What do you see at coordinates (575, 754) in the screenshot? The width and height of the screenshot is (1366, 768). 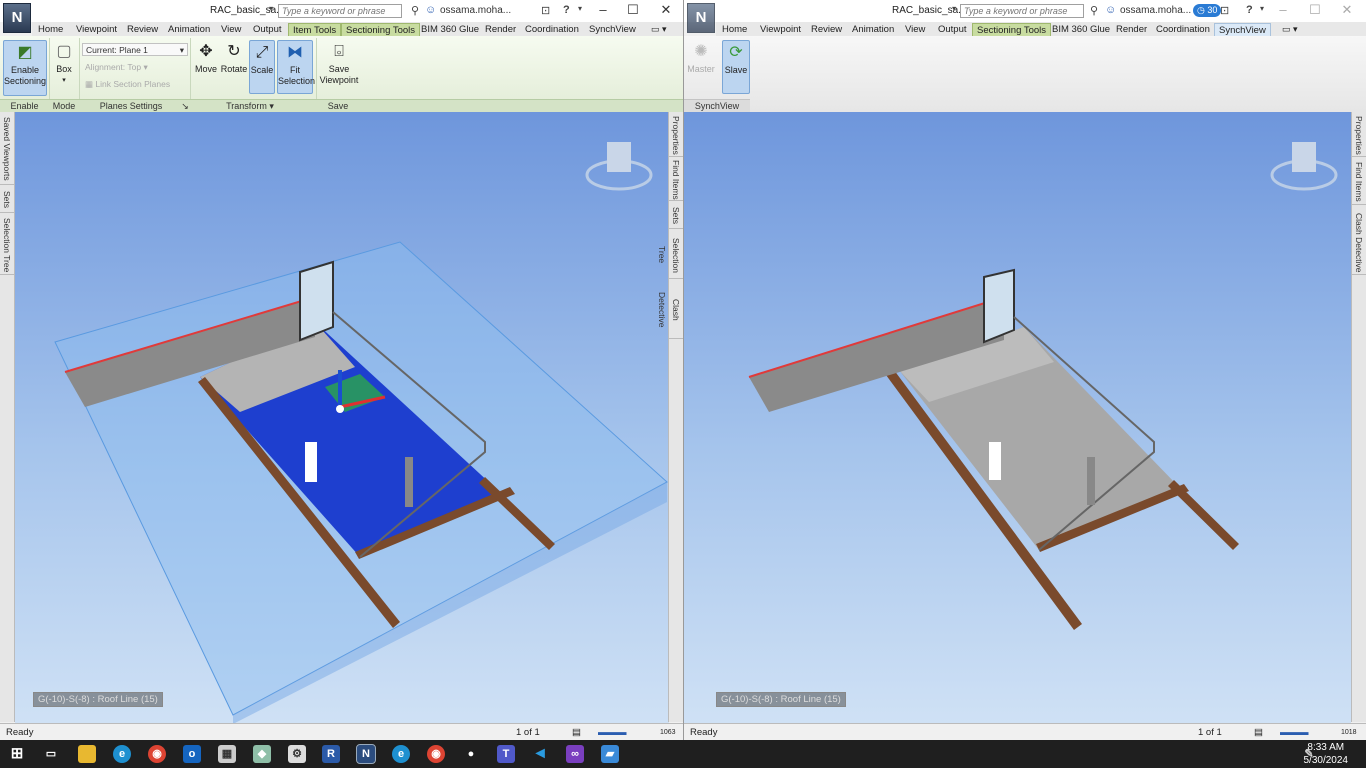 I see `visual-studio-icon: ∞` at bounding box center [575, 754].